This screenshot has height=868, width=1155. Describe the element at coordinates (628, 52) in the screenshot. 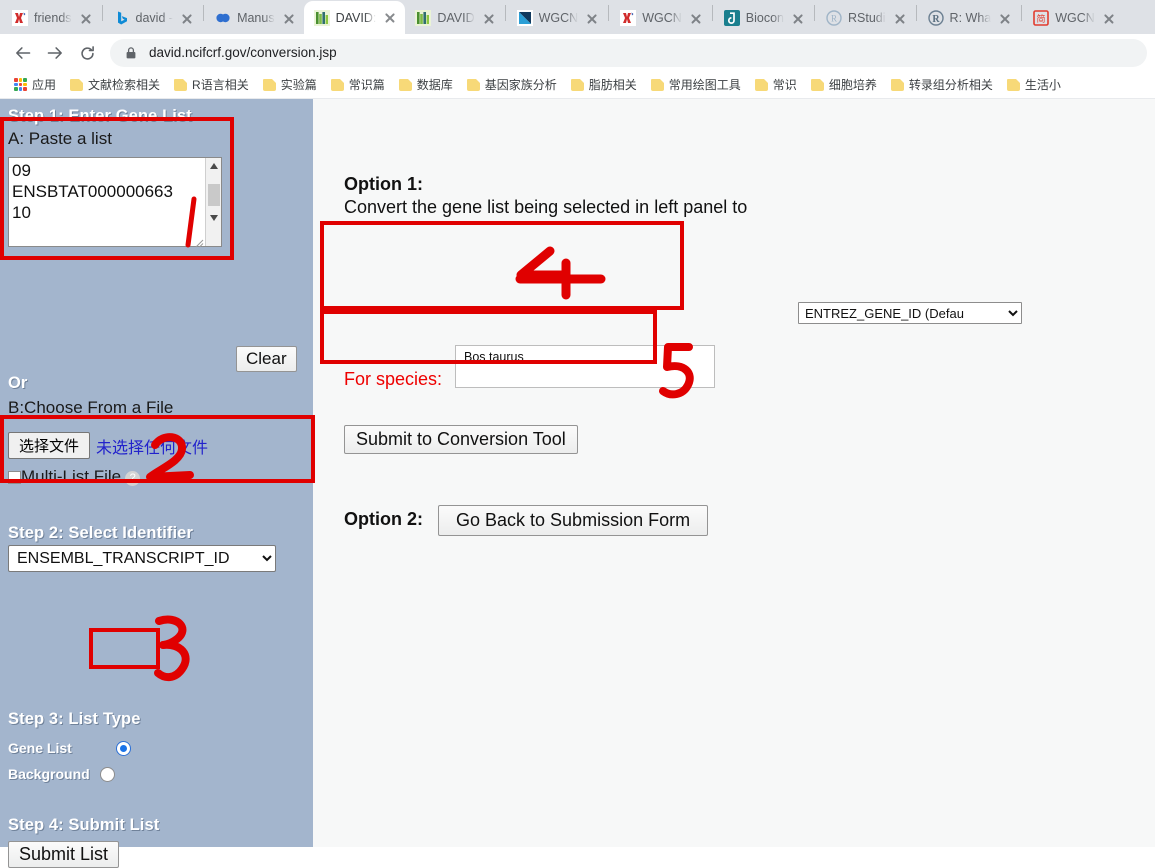

I see `address-bar: david.ncifcrf.gov/conversion.jsp` at that location.